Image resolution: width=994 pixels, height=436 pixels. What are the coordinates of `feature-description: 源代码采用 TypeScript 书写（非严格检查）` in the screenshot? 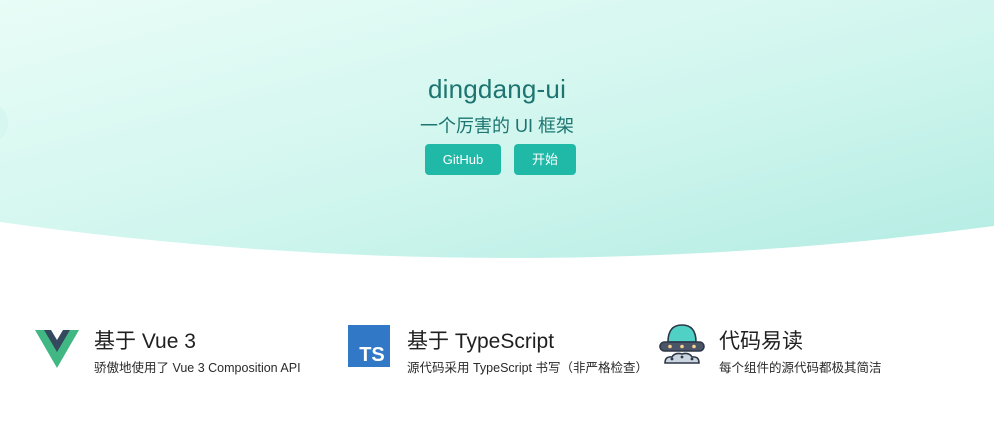 It's located at (527, 368).